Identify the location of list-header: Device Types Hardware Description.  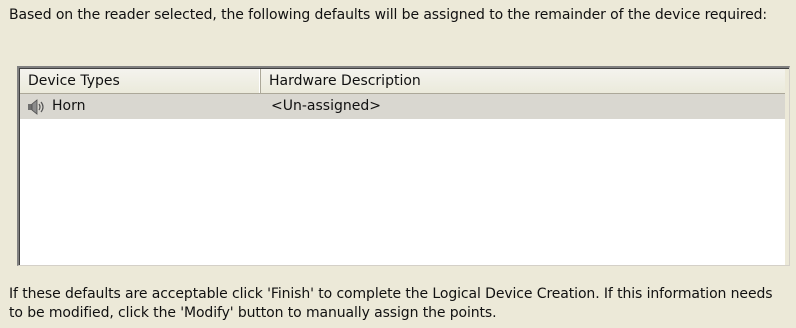
(404, 81).